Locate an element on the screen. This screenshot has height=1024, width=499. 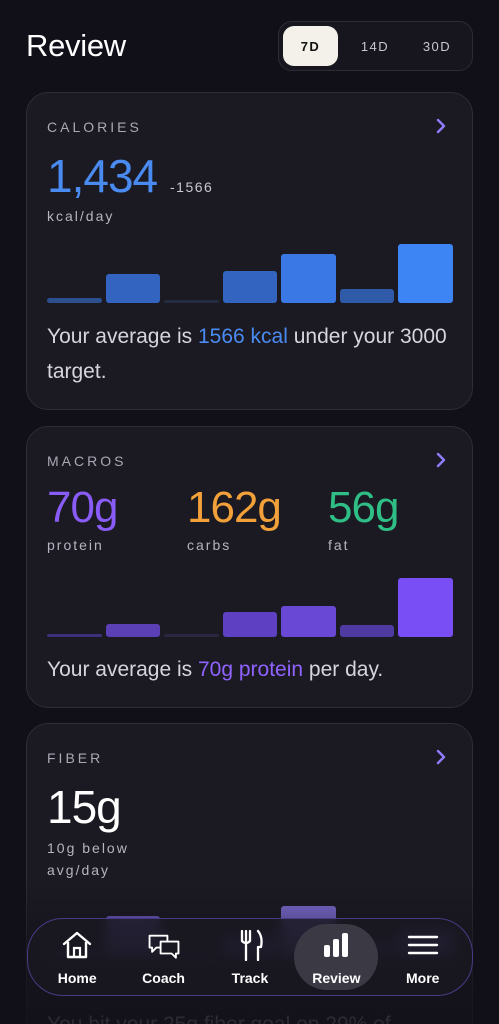
tab-track: Track is located at coordinates (250, 957).